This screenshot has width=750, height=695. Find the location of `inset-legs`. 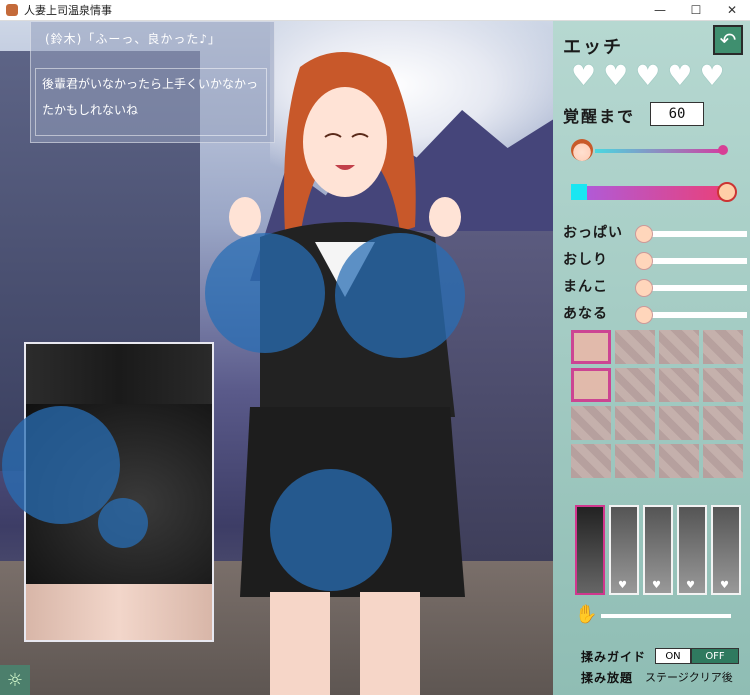

inset-legs is located at coordinates (119, 612).